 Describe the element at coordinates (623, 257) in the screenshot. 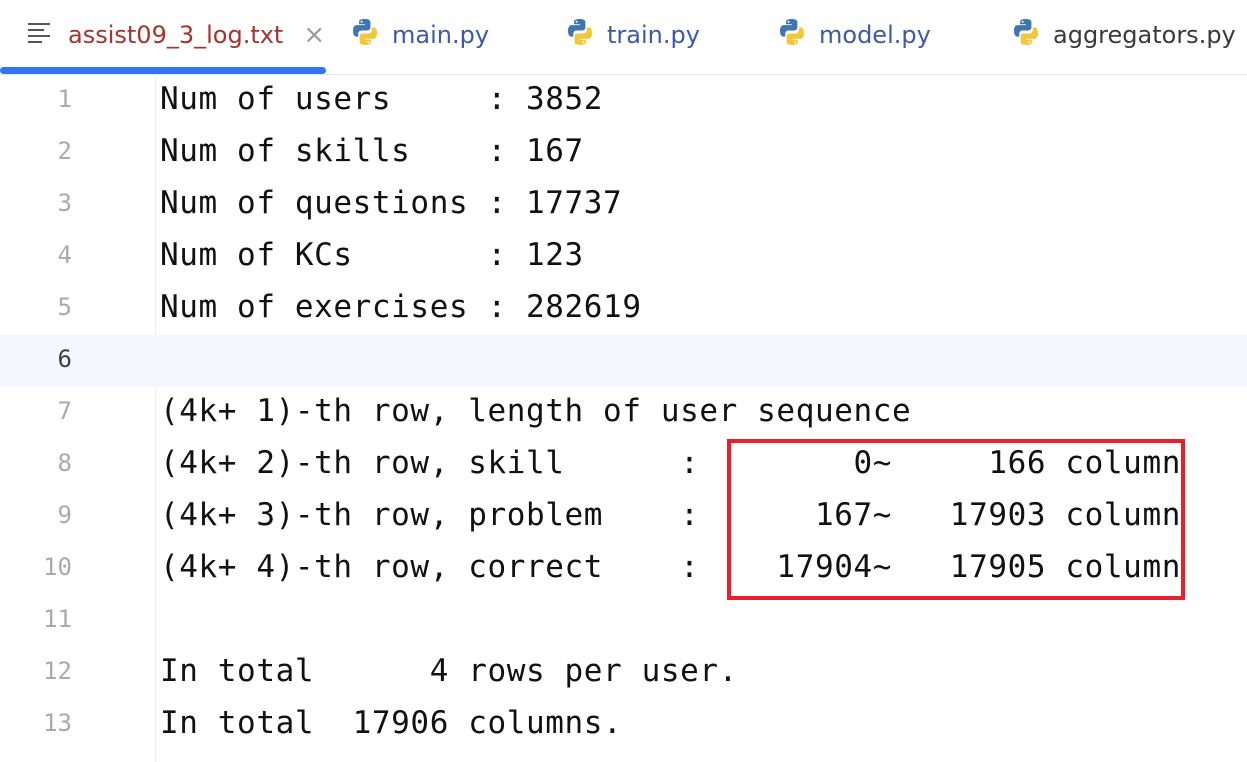

I see `editor-line: 4 Num of KCs : 123` at that location.